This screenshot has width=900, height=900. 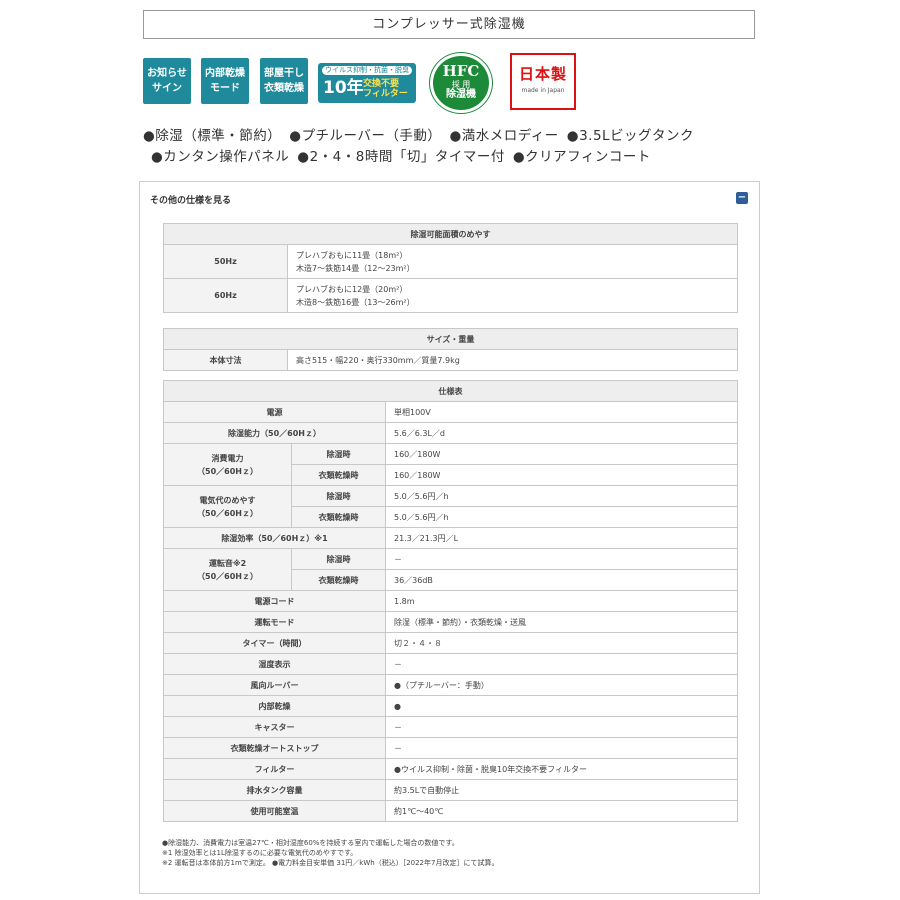 What do you see at coordinates (561, 643) in the screenshot?
I see `spec-value: 切２・４・８` at bounding box center [561, 643].